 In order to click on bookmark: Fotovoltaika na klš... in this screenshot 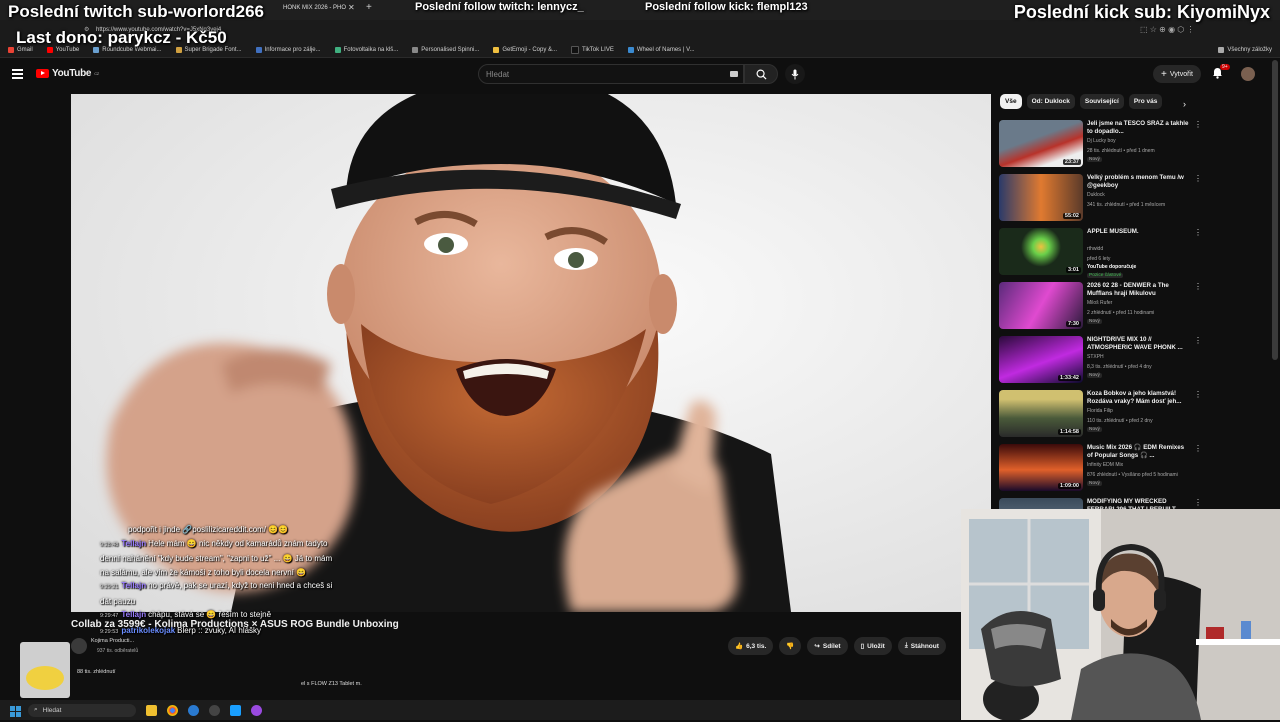, I will do `click(366, 49)`.